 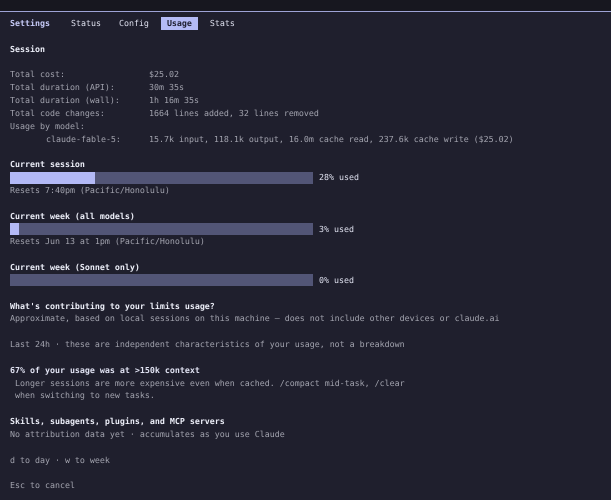 I want to click on stat-value: 1664 lines added, 32 lines removed, so click(x=234, y=113).